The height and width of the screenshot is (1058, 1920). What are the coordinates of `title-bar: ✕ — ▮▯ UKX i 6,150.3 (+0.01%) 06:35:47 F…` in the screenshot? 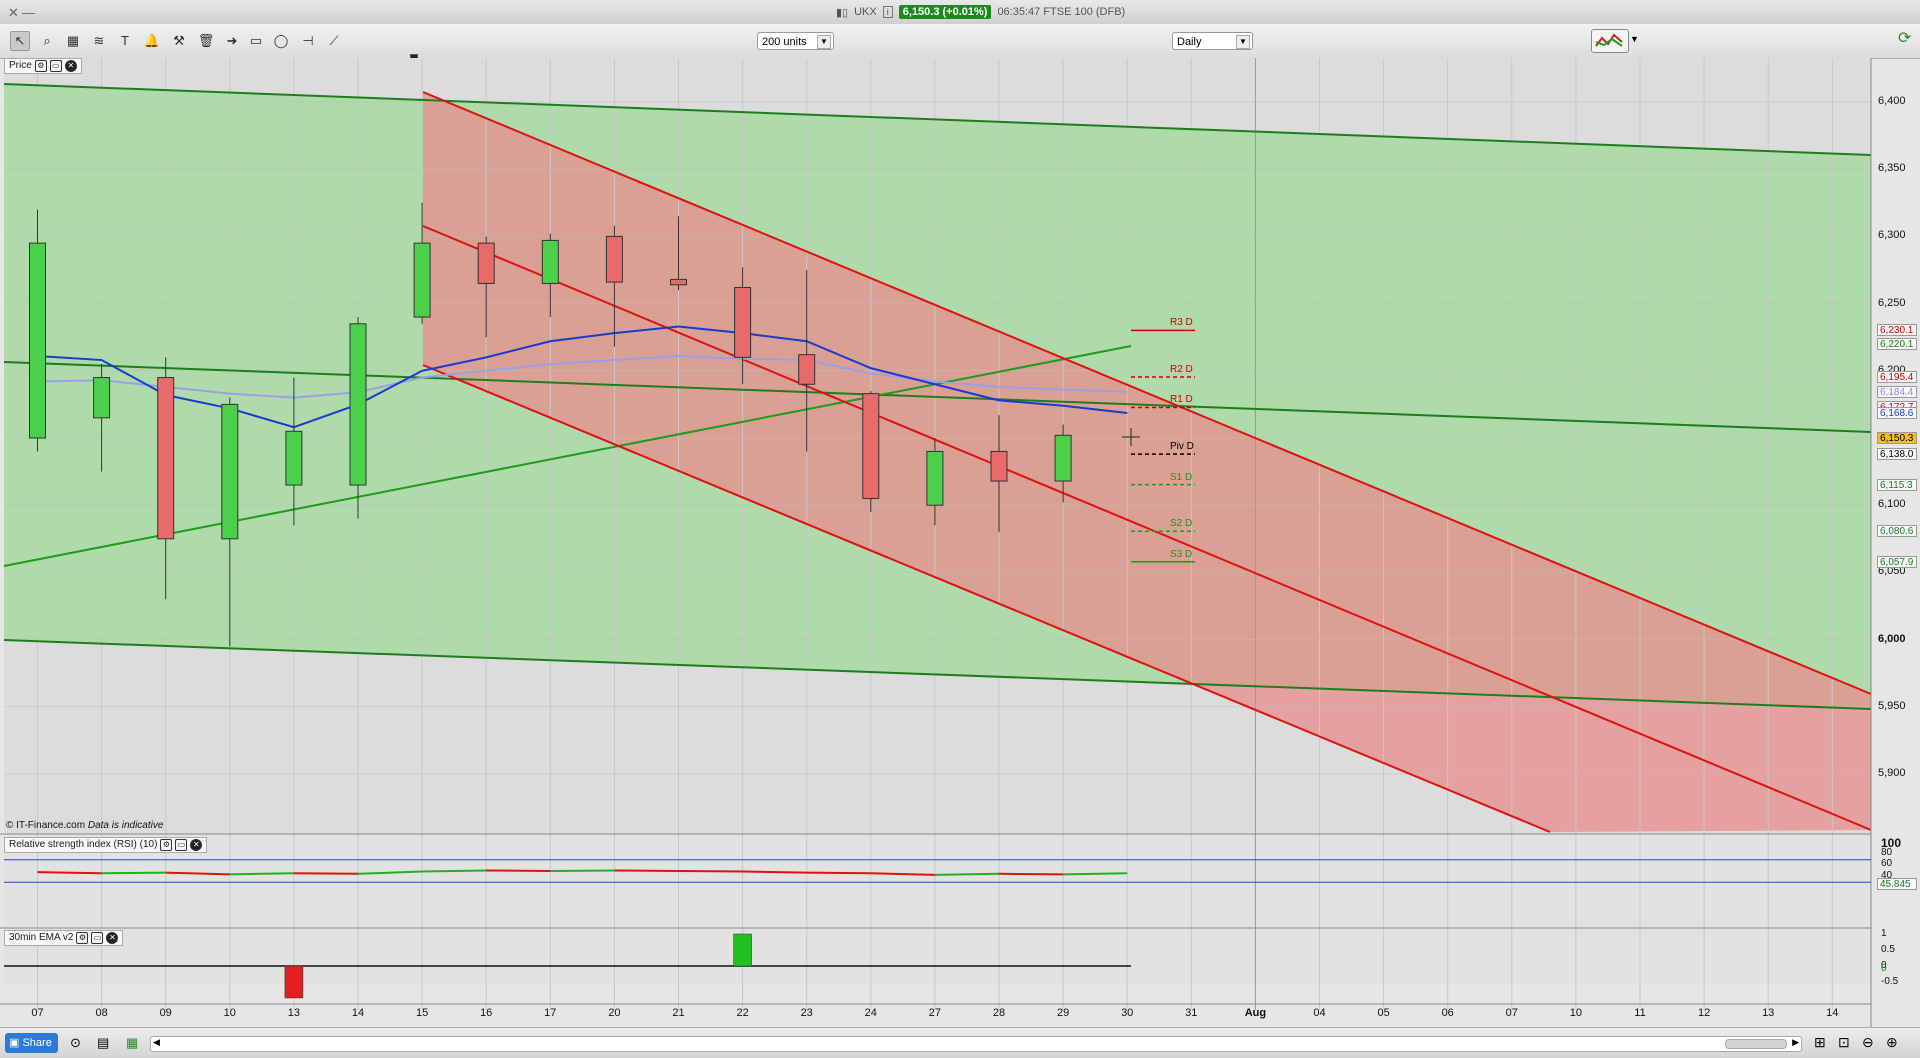 It's located at (960, 12).